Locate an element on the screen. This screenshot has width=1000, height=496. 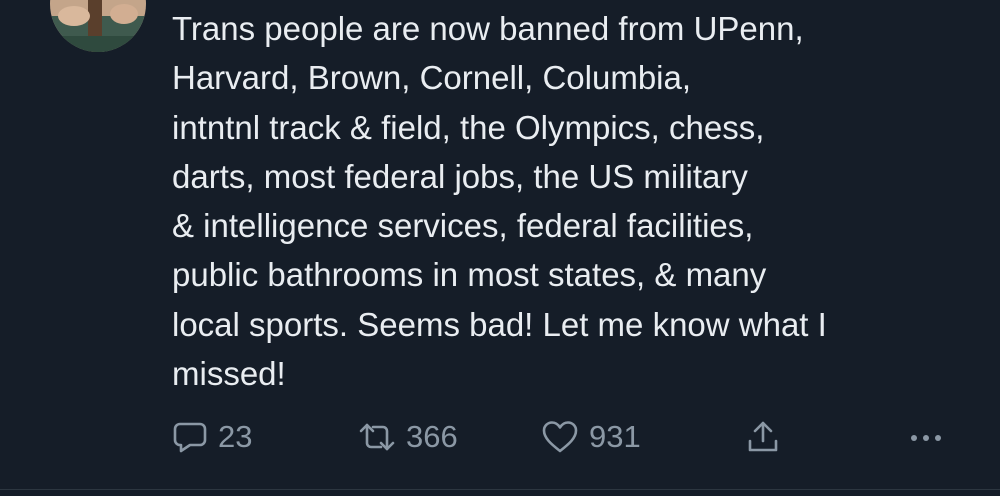
reply-button: 23 is located at coordinates (212, 437).